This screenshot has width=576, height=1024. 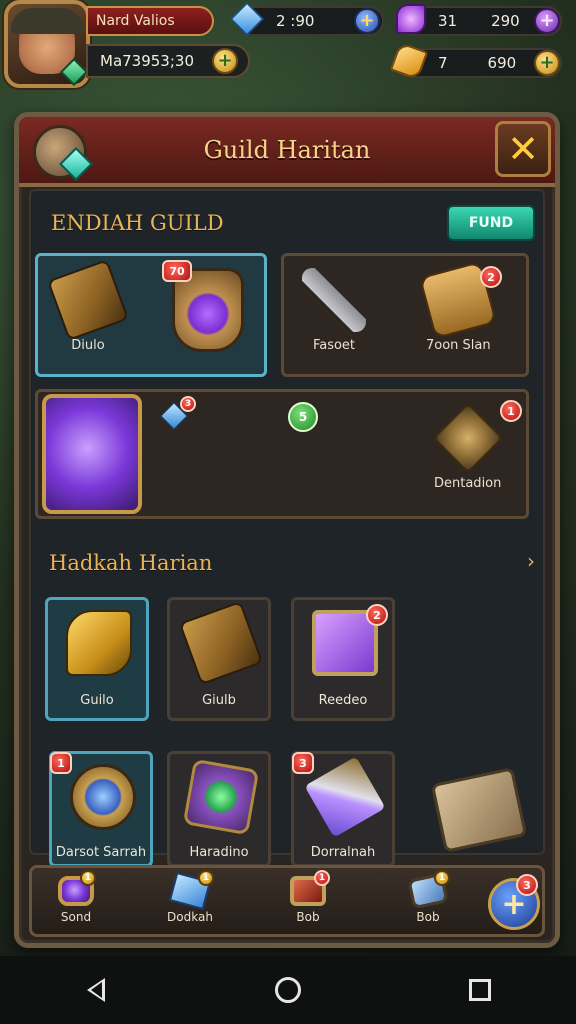 What do you see at coordinates (88, 345) in the screenshot?
I see `guild-item-diulo-label: Diulo` at bounding box center [88, 345].